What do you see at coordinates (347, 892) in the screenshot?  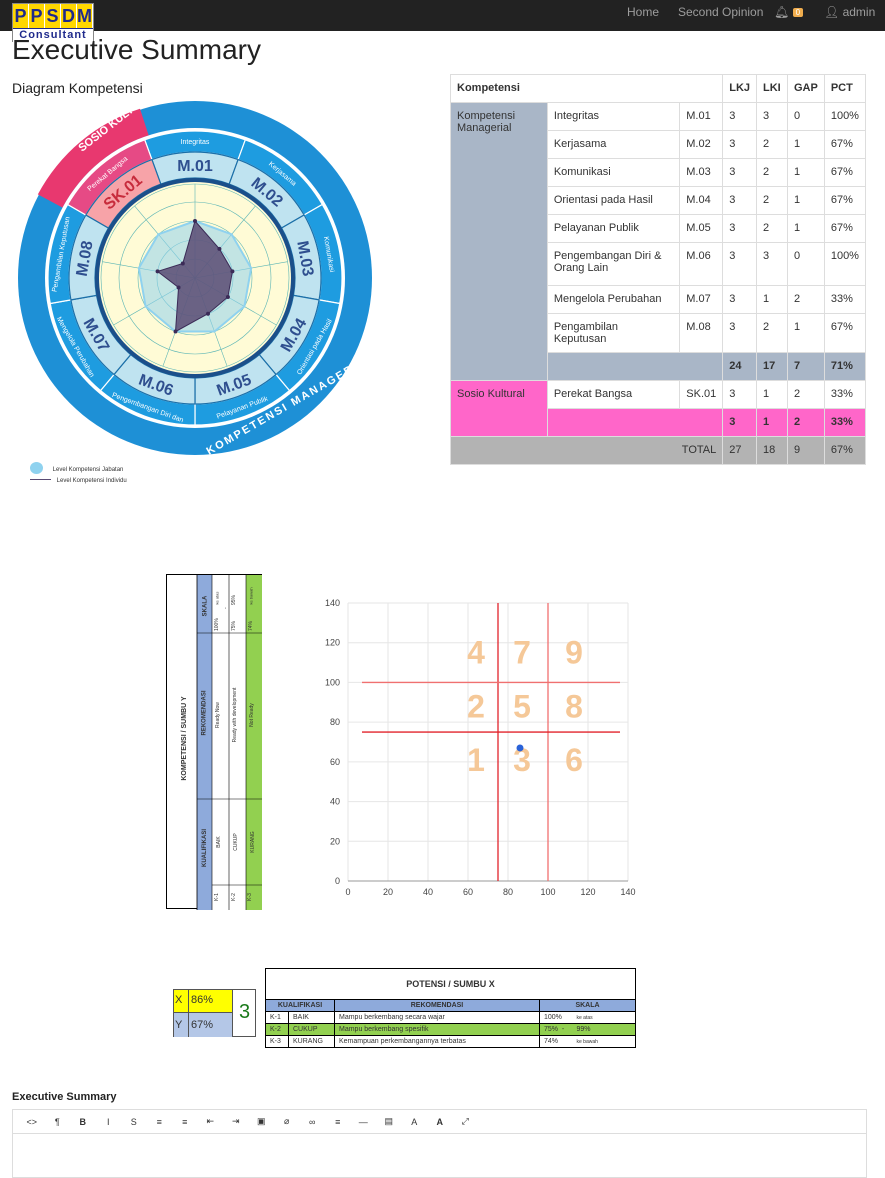 I see `x-tick-label: 0` at bounding box center [347, 892].